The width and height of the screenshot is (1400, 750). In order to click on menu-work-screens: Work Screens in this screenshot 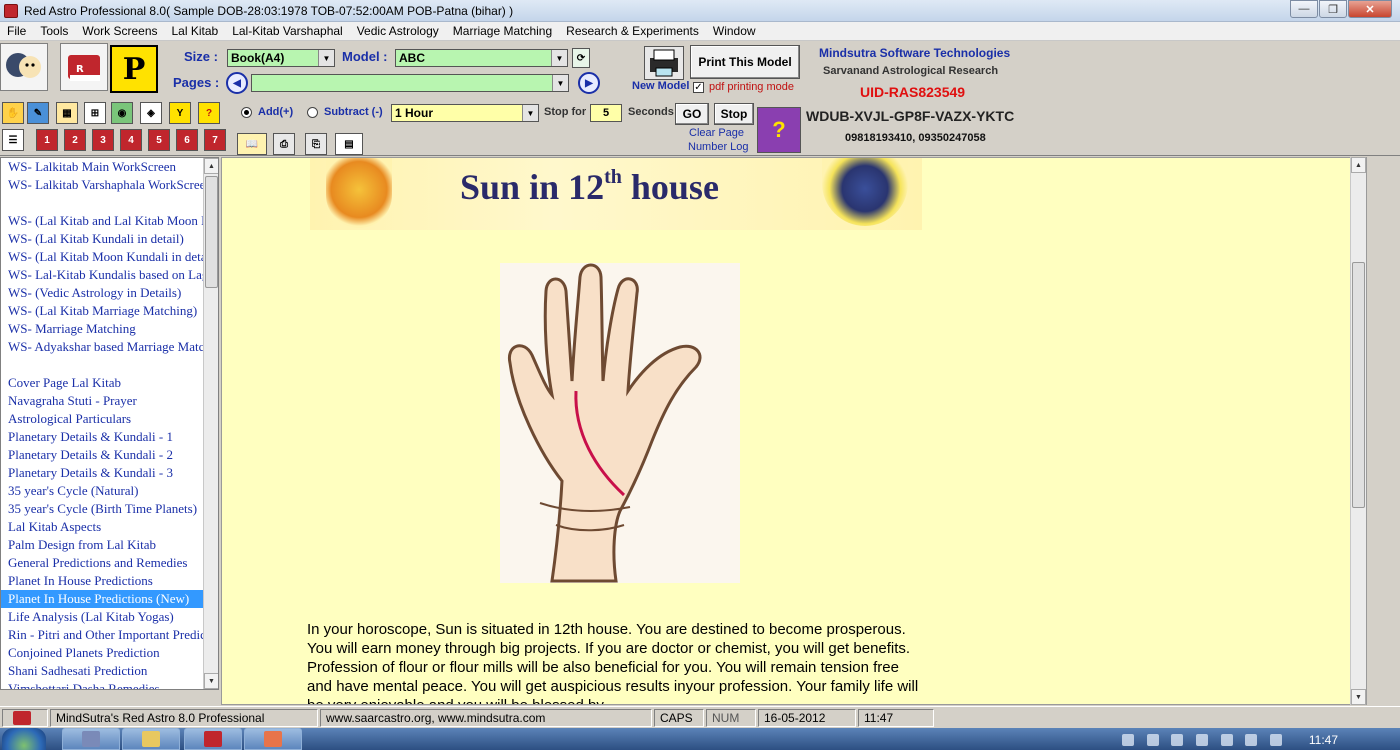, I will do `click(119, 31)`.